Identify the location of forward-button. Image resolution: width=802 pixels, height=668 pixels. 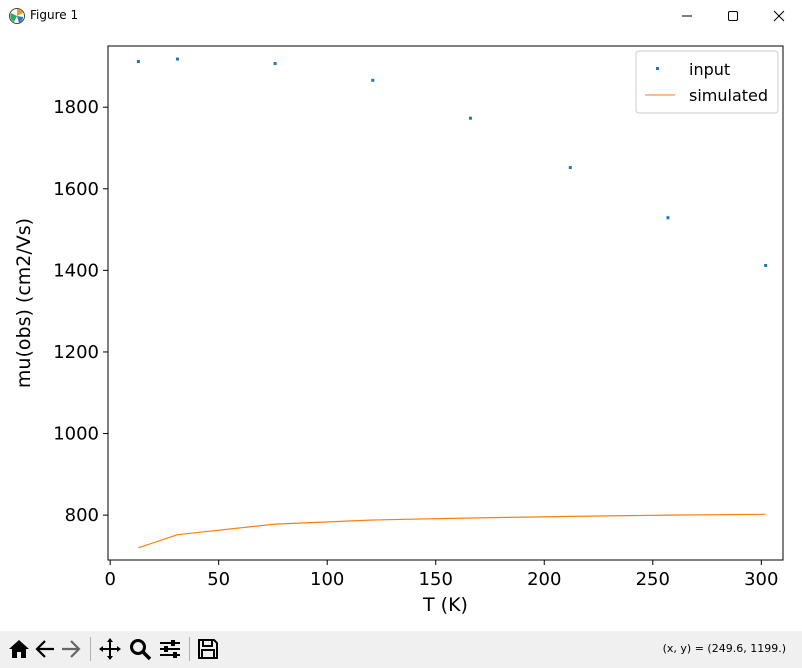
(71, 649).